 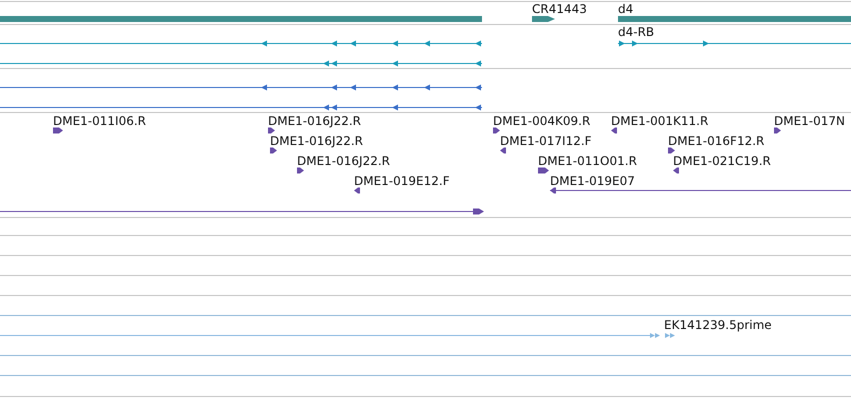 I want to click on clone-label: DME1-011O01.R, so click(x=587, y=161).